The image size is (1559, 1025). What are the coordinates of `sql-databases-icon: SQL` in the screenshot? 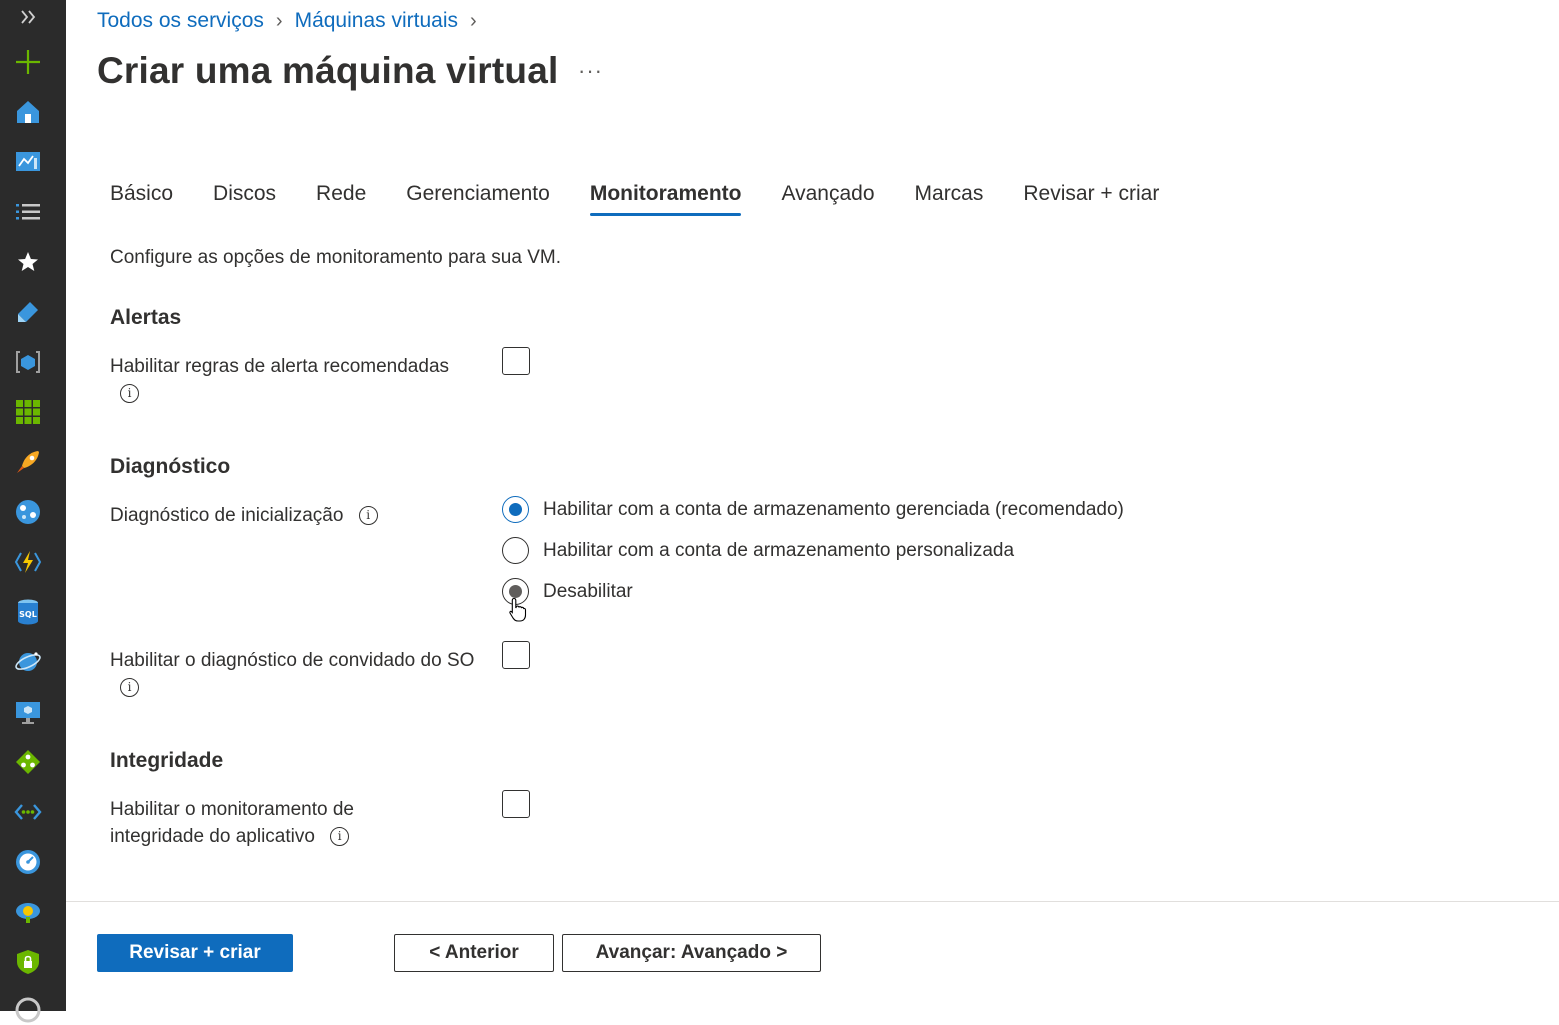 It's located at (28, 612).